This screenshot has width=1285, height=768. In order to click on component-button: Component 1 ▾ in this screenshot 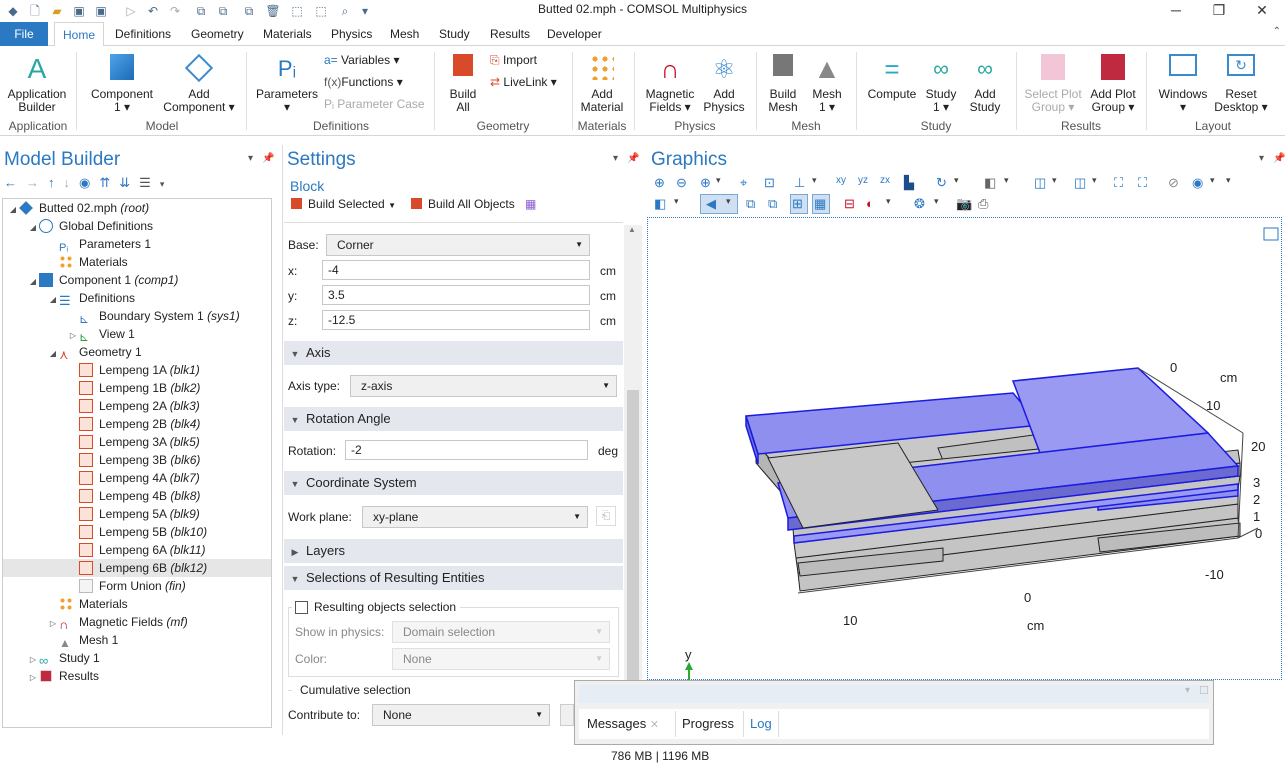, I will do `click(122, 84)`.